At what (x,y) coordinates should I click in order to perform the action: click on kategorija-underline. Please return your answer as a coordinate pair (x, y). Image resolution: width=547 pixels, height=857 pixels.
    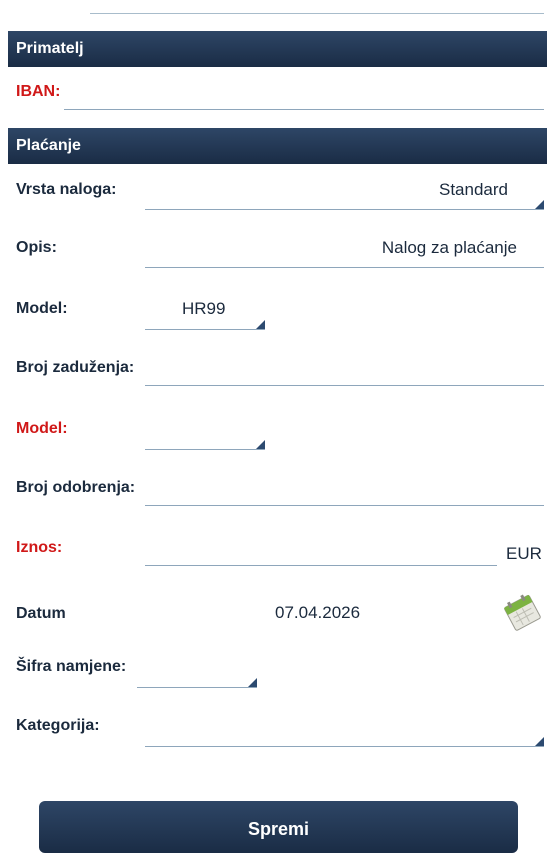
    Looking at the image, I should click on (344, 746).